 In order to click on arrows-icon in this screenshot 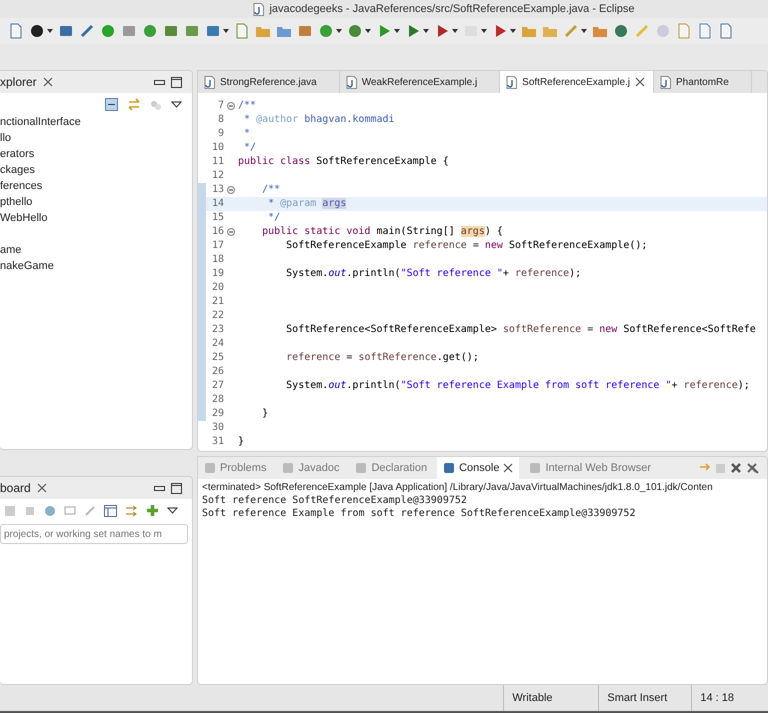, I will do `click(131, 510)`.